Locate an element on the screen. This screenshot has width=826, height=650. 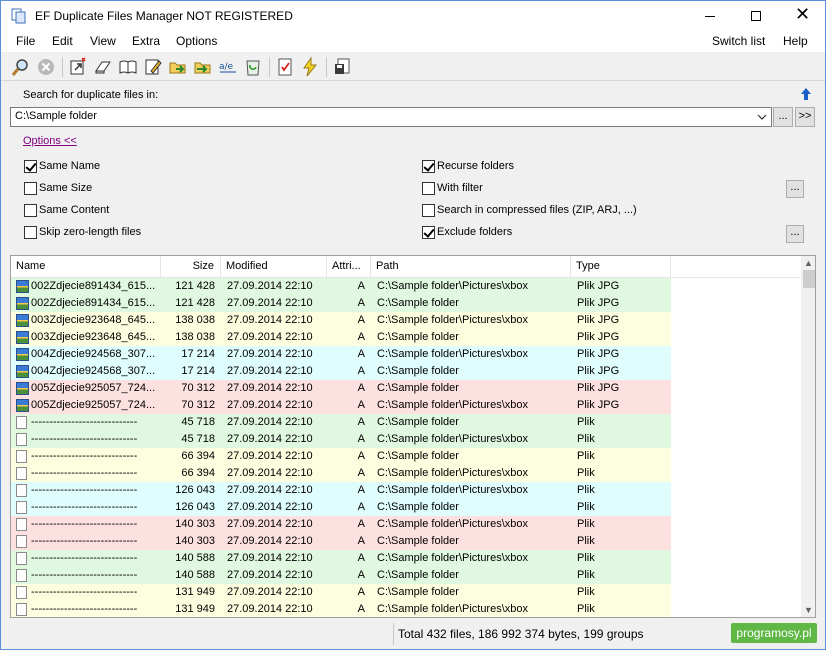
more-paths-button: >> is located at coordinates (805, 117).